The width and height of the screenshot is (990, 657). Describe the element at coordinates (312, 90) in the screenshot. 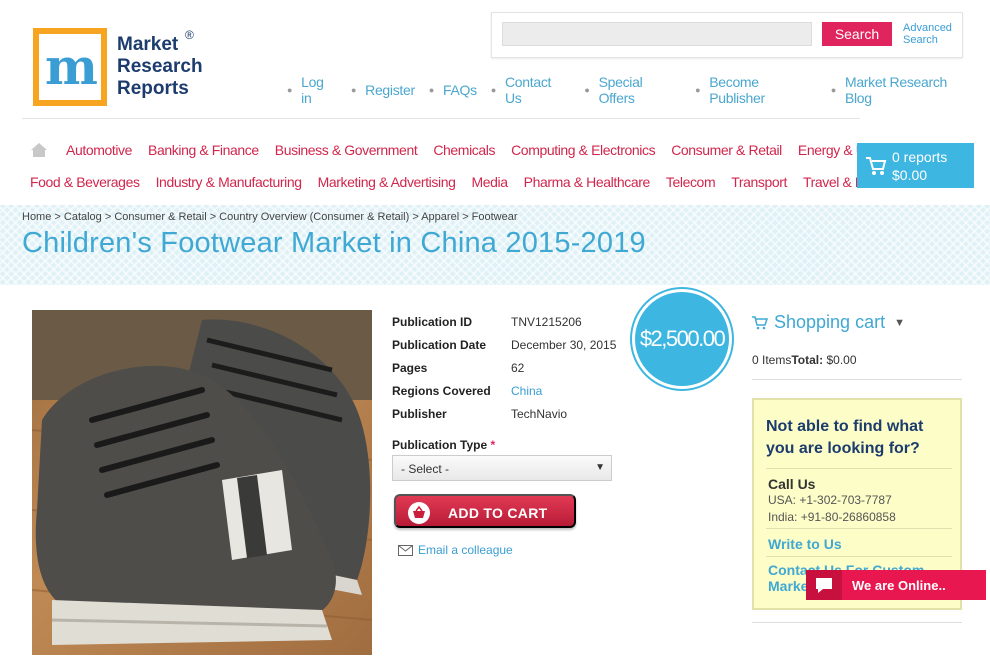

I see `login-link: ● Log in` at that location.